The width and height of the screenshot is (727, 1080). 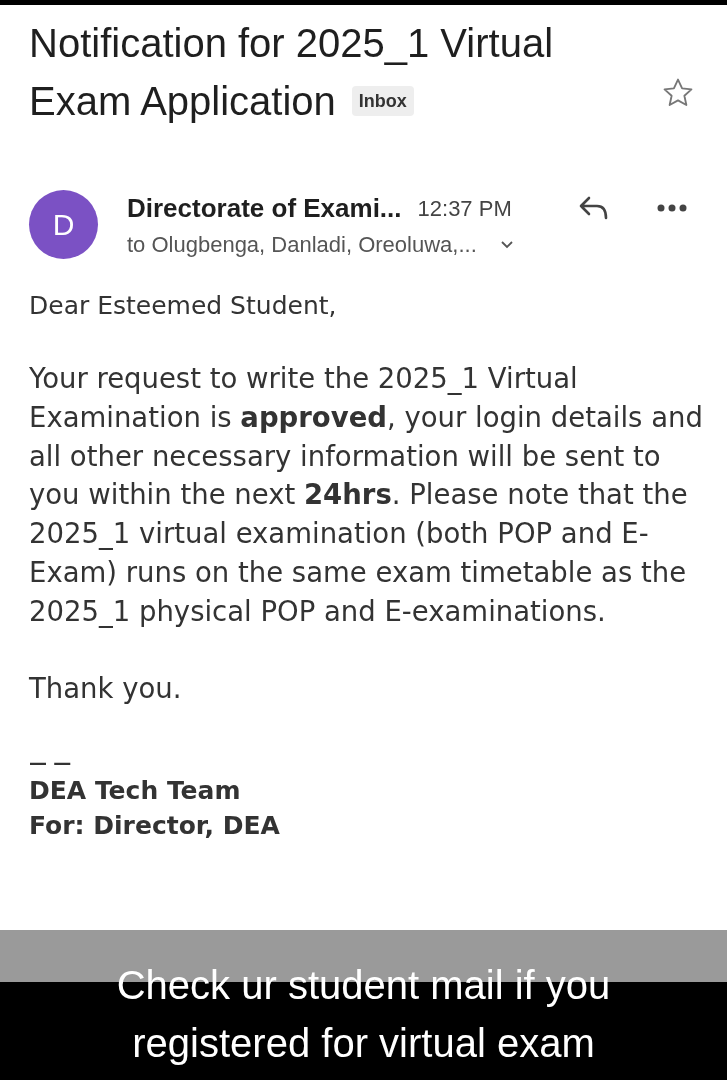 What do you see at coordinates (182, 101) in the screenshot?
I see `email-subject: Exam Application` at bounding box center [182, 101].